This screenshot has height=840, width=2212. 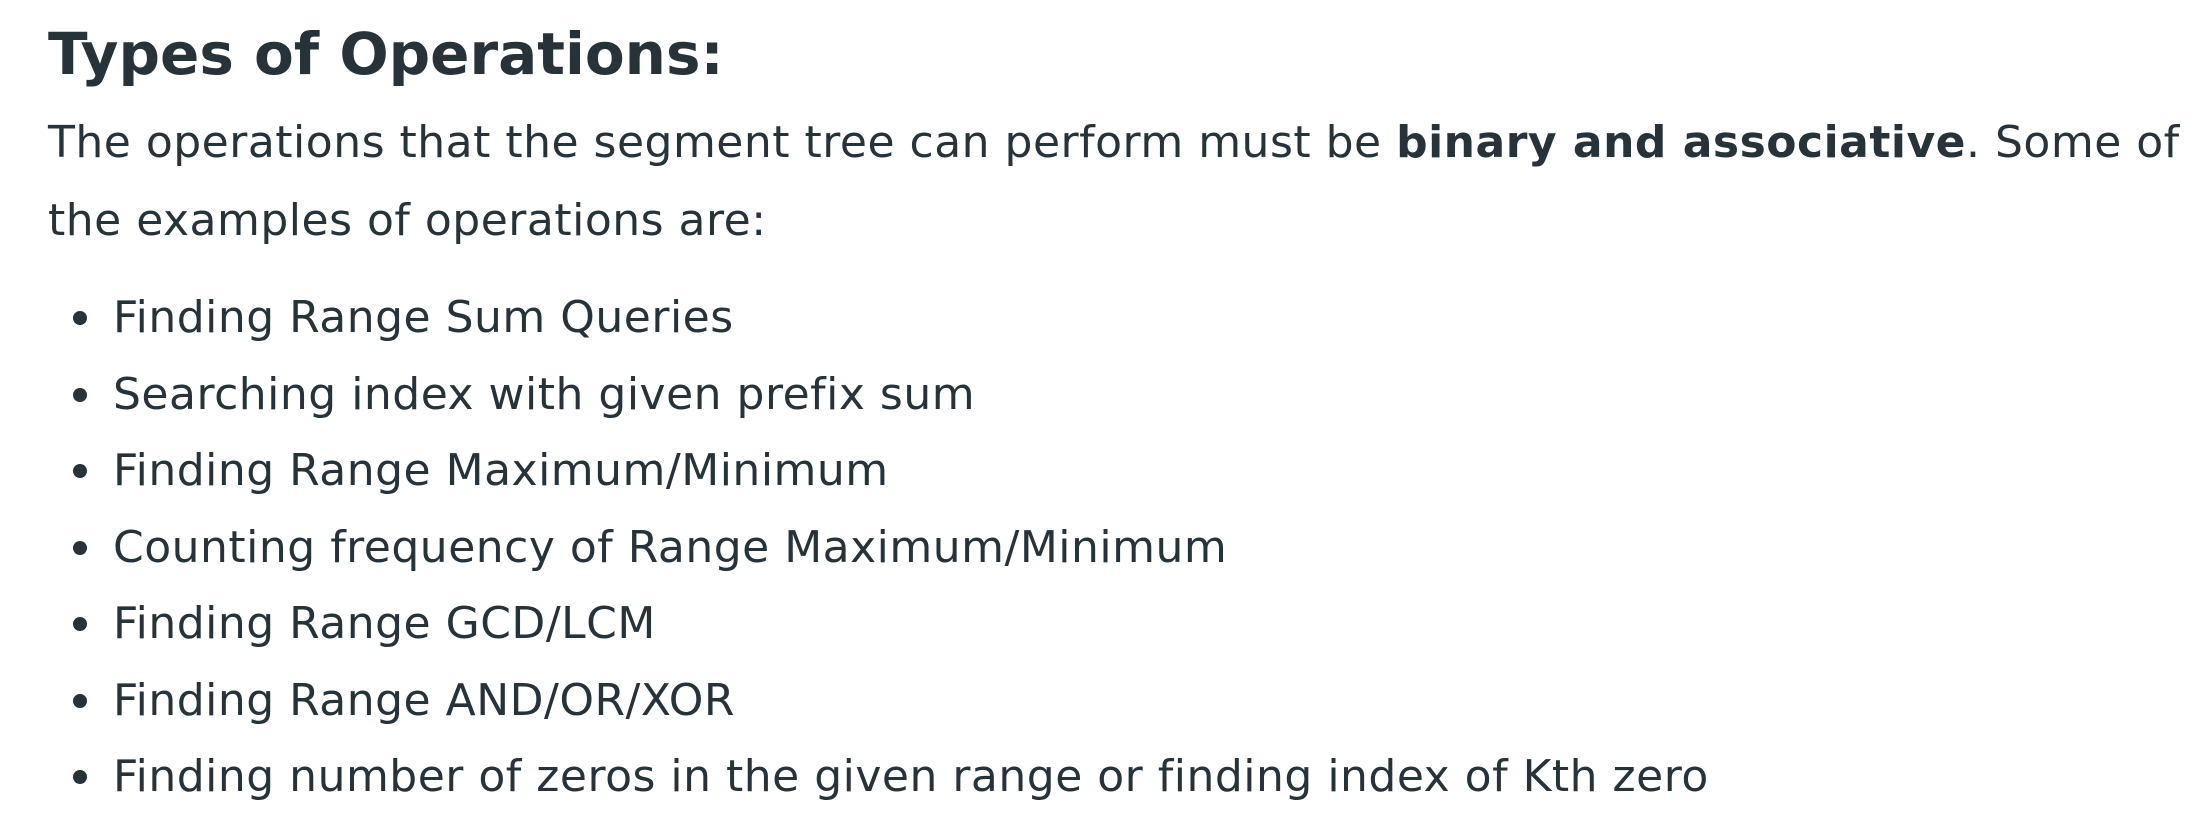 What do you see at coordinates (1118, 624) in the screenshot?
I see `list-item: Finding Range GCD/LCM` at bounding box center [1118, 624].